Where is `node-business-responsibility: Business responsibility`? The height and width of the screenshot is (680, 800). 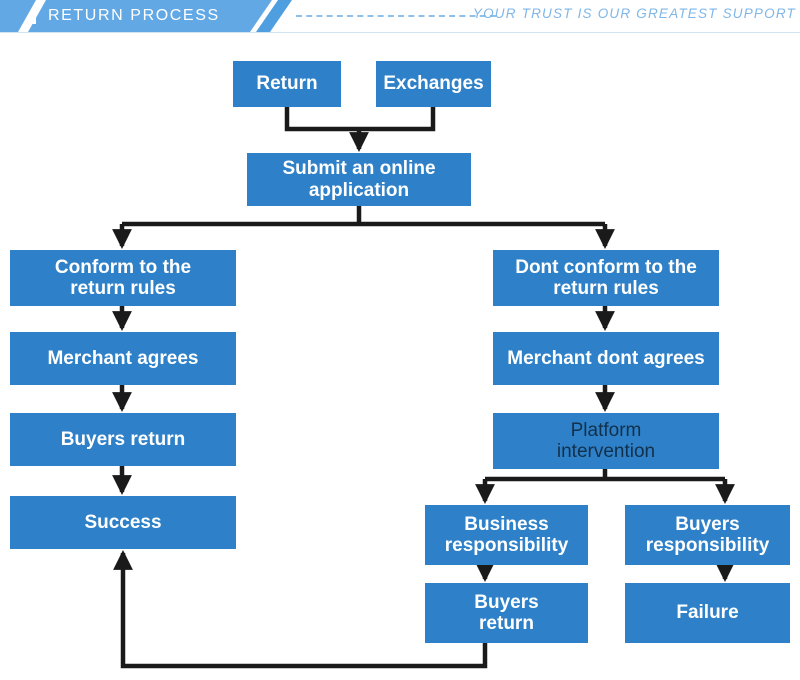 node-business-responsibility: Business responsibility is located at coordinates (506, 535).